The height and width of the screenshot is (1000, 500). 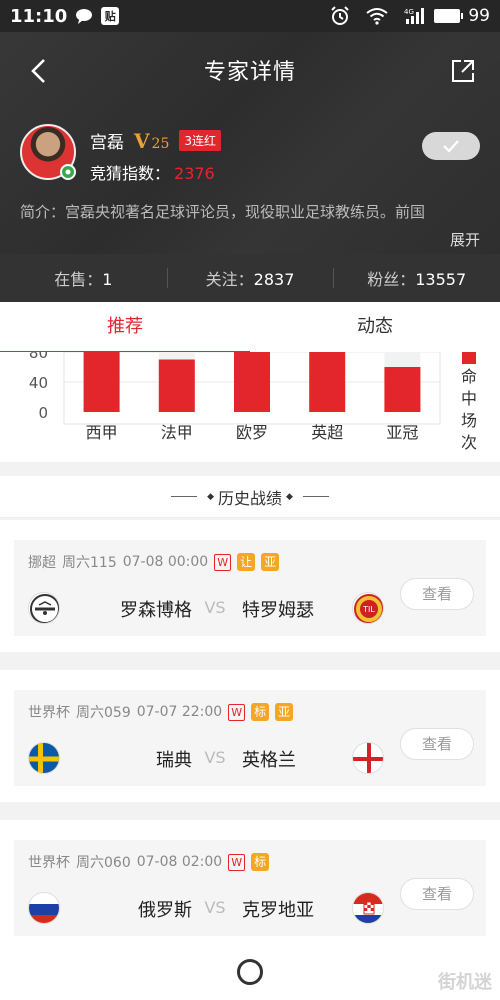 I want to click on stat-value: 1, so click(x=107, y=279).